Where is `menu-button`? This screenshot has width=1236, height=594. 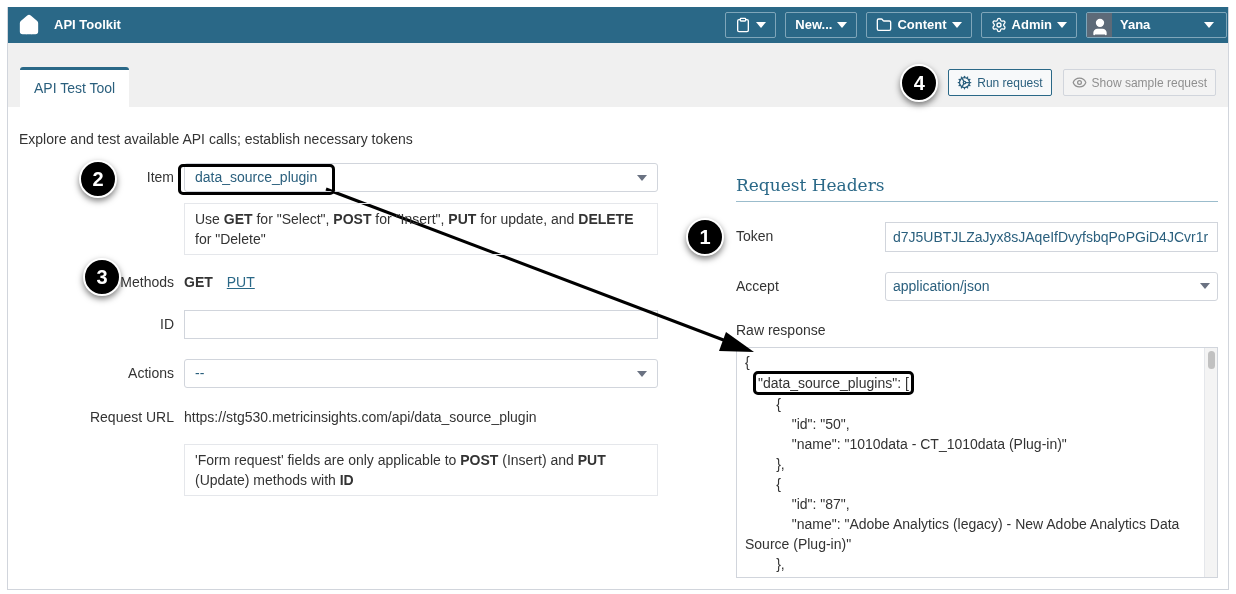 menu-button is located at coordinates (751, 25).